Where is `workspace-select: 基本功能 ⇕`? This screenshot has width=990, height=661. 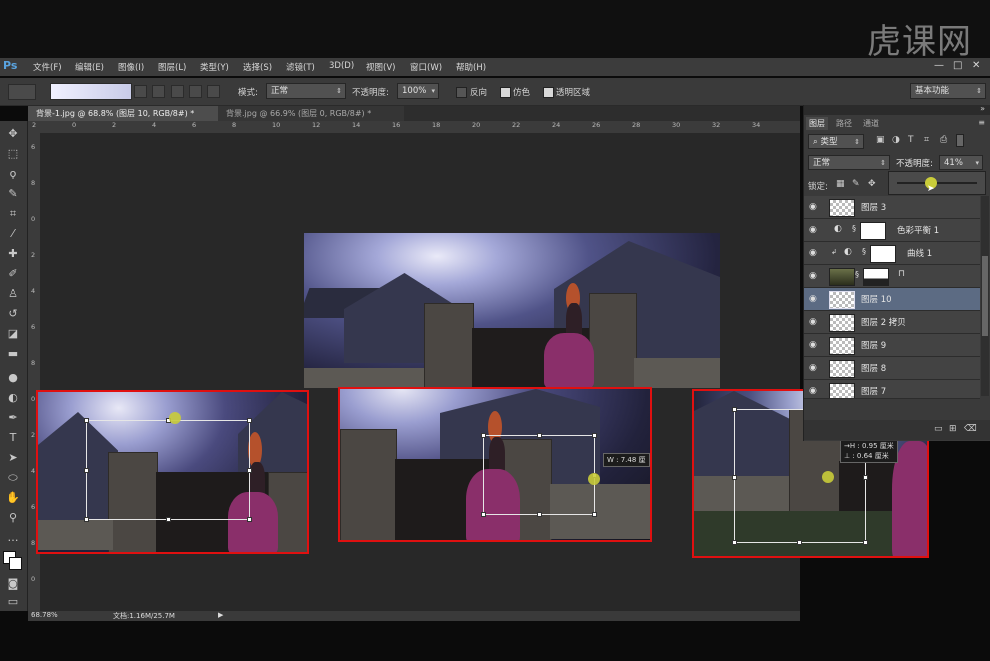 workspace-select: 基本功能 ⇕ is located at coordinates (948, 91).